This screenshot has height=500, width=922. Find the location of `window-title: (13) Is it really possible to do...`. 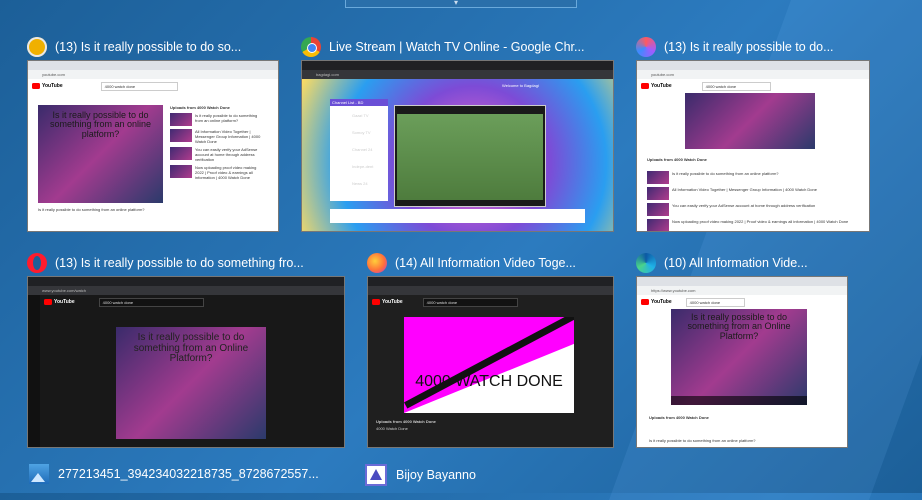

window-title: (13) Is it really possible to do... is located at coordinates (749, 47).